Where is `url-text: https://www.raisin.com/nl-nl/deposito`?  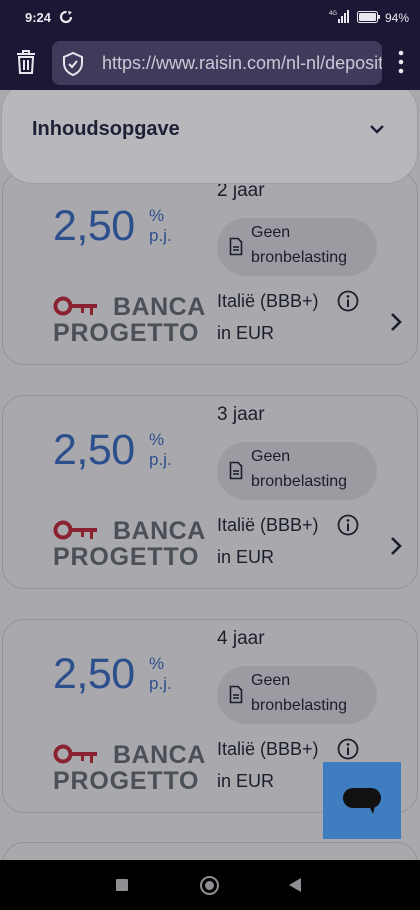
url-text: https://www.raisin.com/nl-nl/deposito is located at coordinates (242, 63).